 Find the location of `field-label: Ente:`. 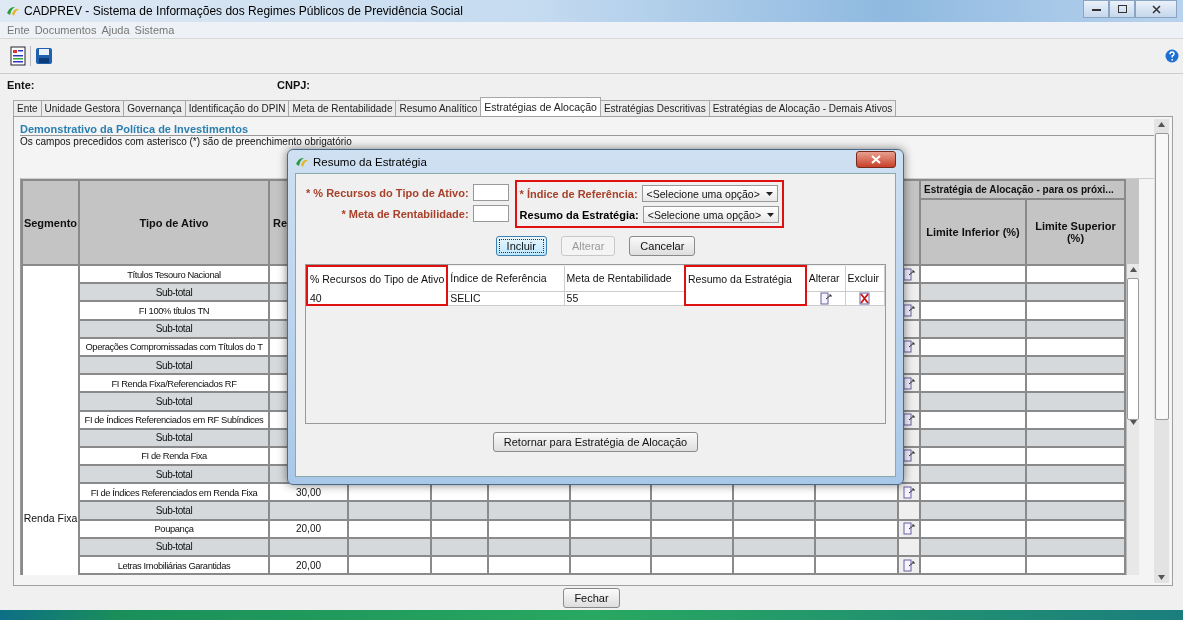

field-label: Ente: is located at coordinates (21, 85).